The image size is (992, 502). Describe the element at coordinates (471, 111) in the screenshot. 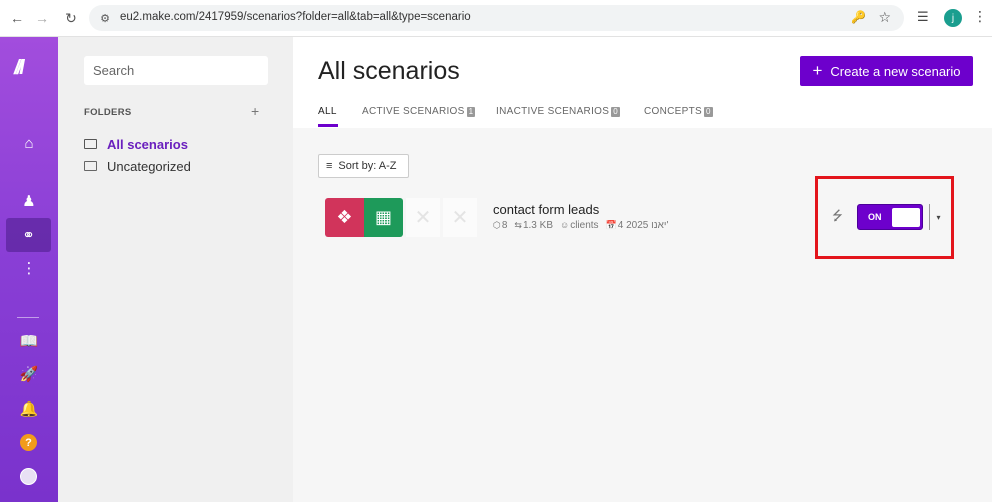

I see `tab-count-badge: 1` at that location.